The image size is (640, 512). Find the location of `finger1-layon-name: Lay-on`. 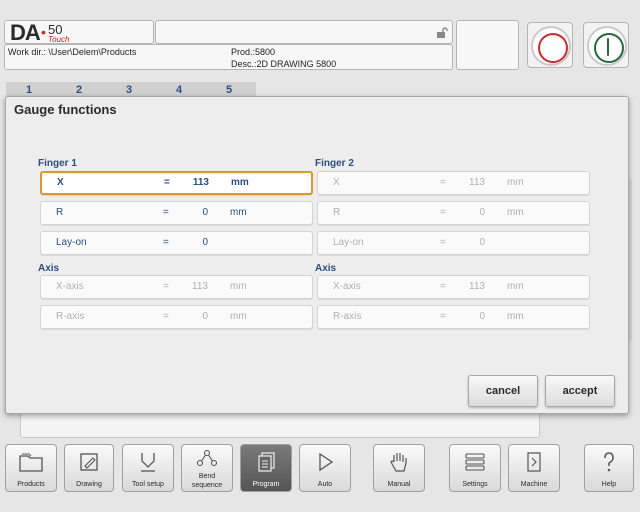

finger1-layon-name: Lay-on is located at coordinates (71, 242).